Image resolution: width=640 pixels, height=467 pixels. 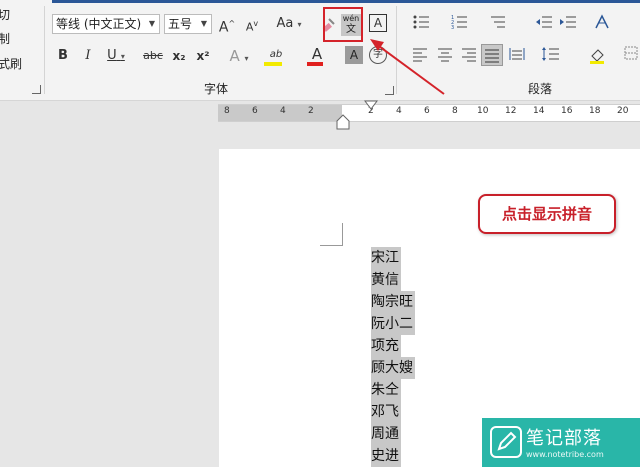 What do you see at coordinates (343, 24) in the screenshot?
I see `phonetic-guide-highlight-box` at bounding box center [343, 24].